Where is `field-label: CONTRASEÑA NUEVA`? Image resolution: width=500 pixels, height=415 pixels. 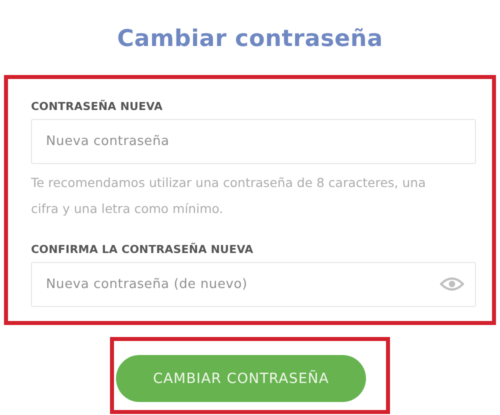
field-label: CONTRASEÑA NUEVA is located at coordinates (97, 106).